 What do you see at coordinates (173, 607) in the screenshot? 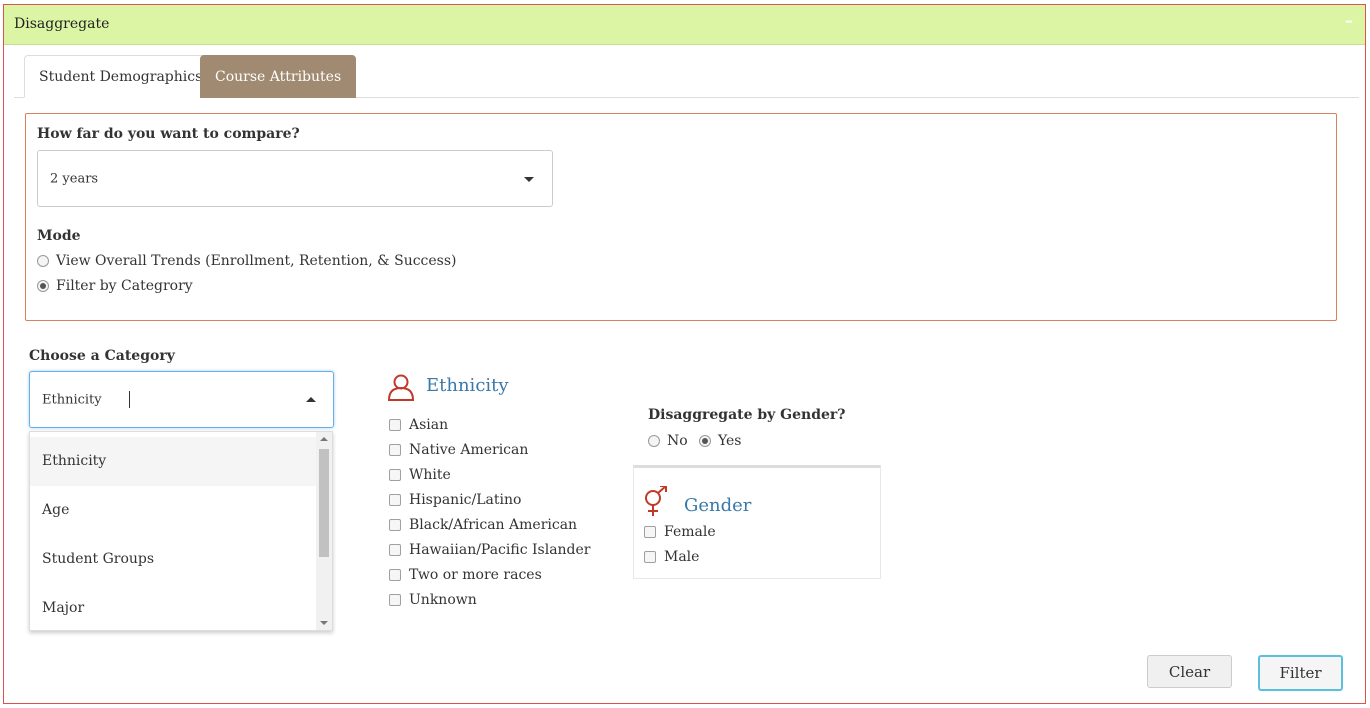
I see `dropdown-option-major: Major` at bounding box center [173, 607].